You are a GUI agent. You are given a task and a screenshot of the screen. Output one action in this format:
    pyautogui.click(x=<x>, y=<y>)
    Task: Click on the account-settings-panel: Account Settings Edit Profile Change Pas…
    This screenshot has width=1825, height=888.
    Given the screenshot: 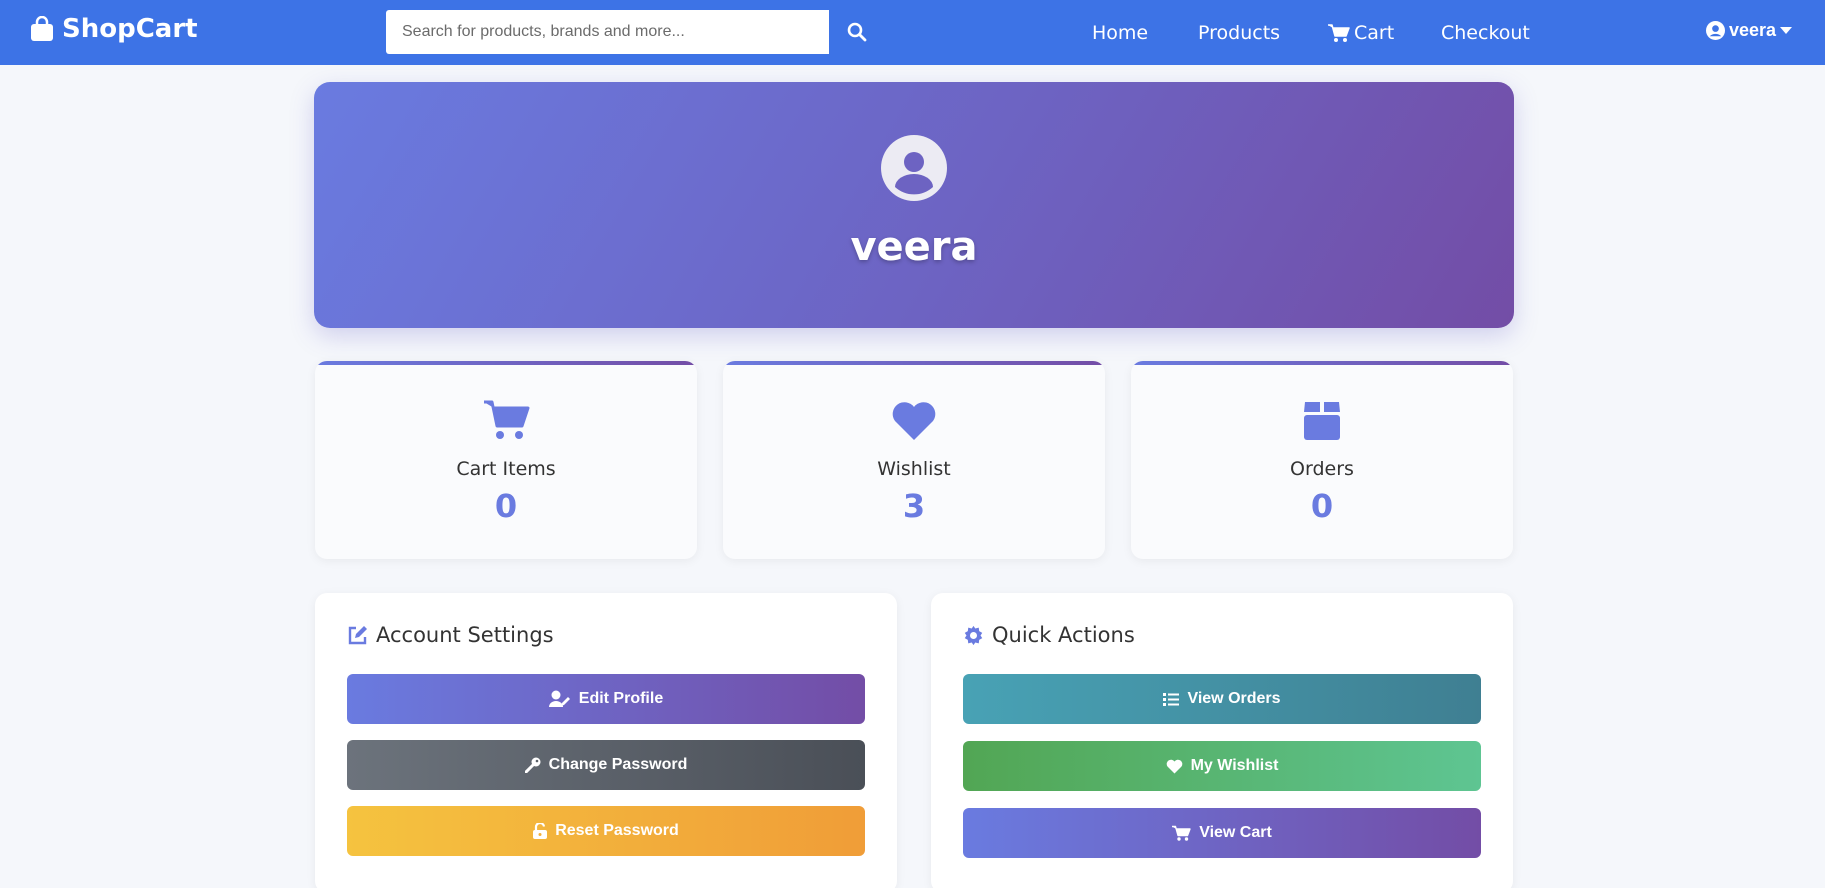 What is the action you would take?
    pyautogui.click(x=606, y=740)
    